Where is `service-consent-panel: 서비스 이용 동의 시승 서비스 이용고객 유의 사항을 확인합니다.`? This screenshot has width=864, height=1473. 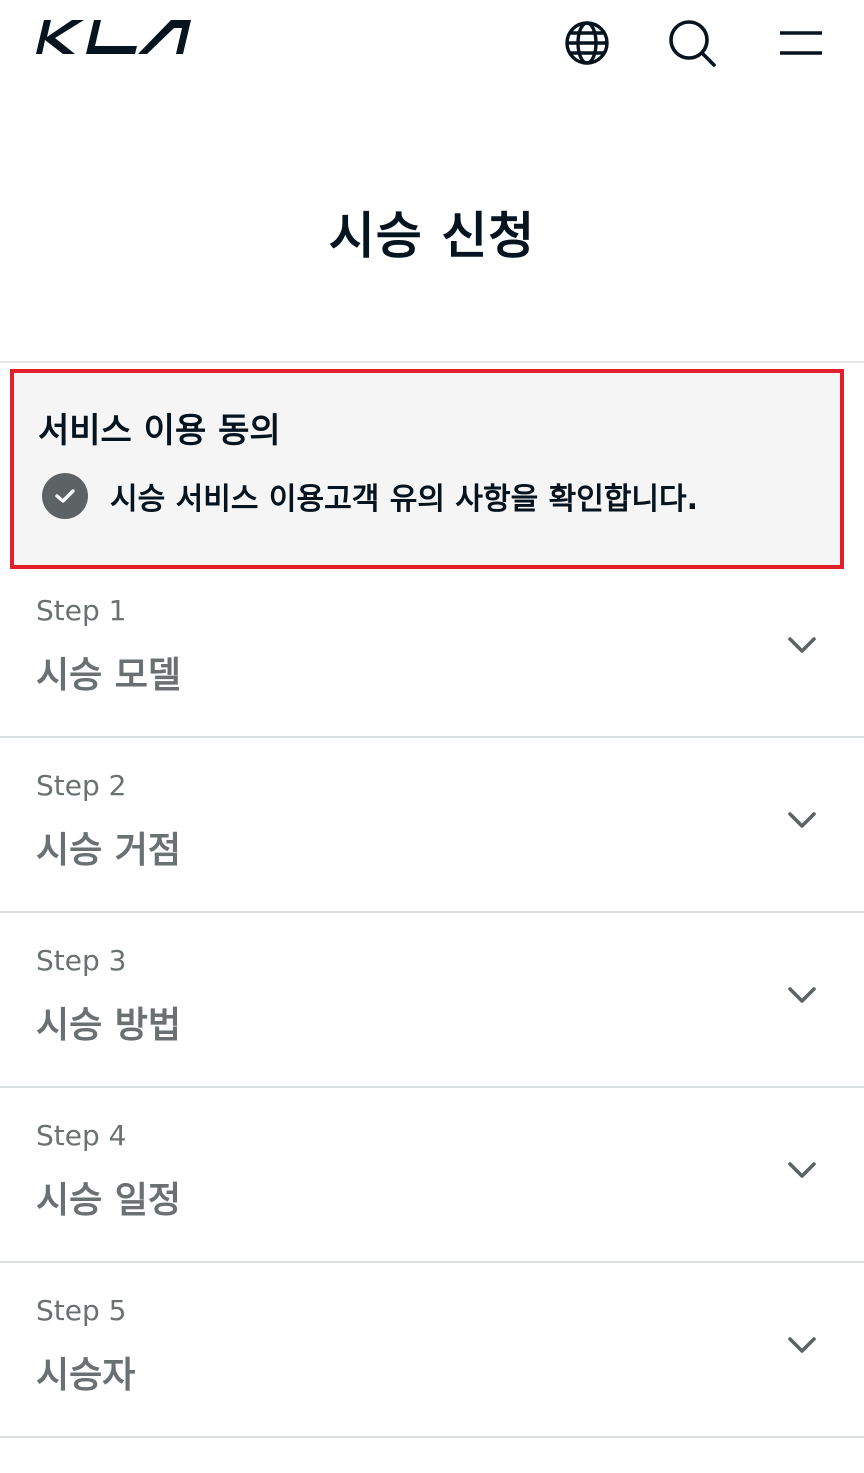
service-consent-panel: 서비스 이용 동의 시승 서비스 이용고객 유의 사항을 확인합니다. is located at coordinates (427, 469).